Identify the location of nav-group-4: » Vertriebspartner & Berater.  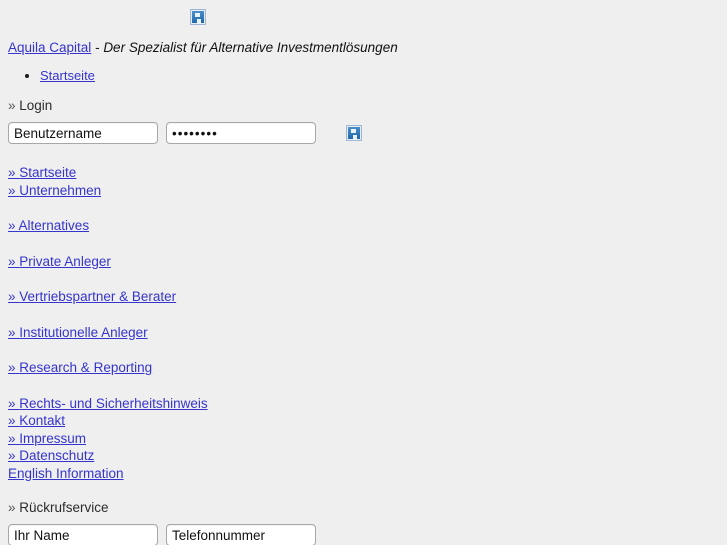
(367, 297).